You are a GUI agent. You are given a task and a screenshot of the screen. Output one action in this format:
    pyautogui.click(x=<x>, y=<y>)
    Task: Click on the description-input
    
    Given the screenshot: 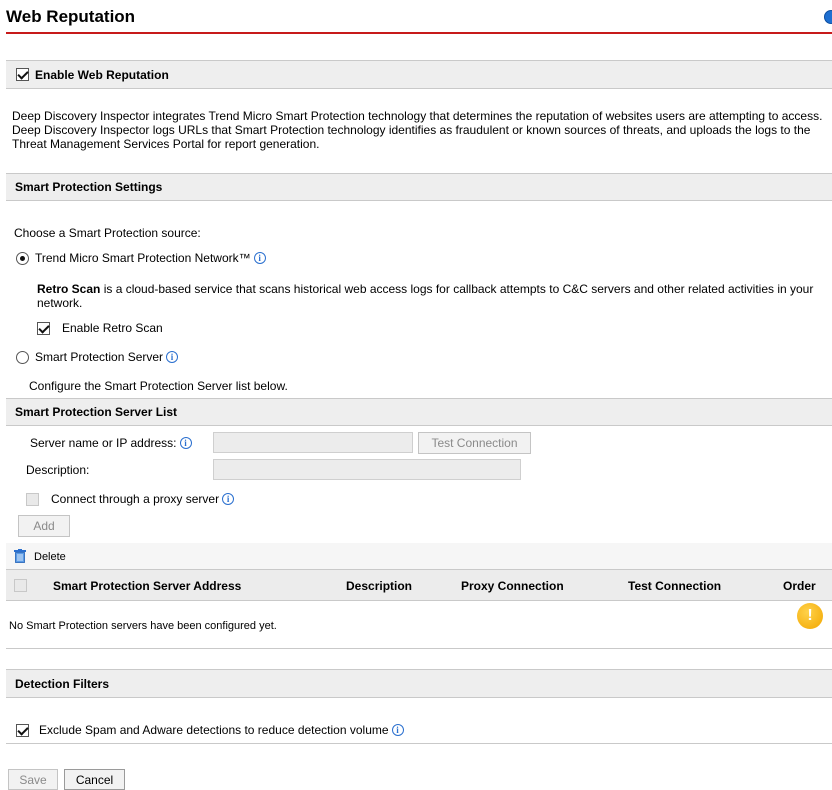 What is the action you would take?
    pyautogui.click(x=367, y=469)
    